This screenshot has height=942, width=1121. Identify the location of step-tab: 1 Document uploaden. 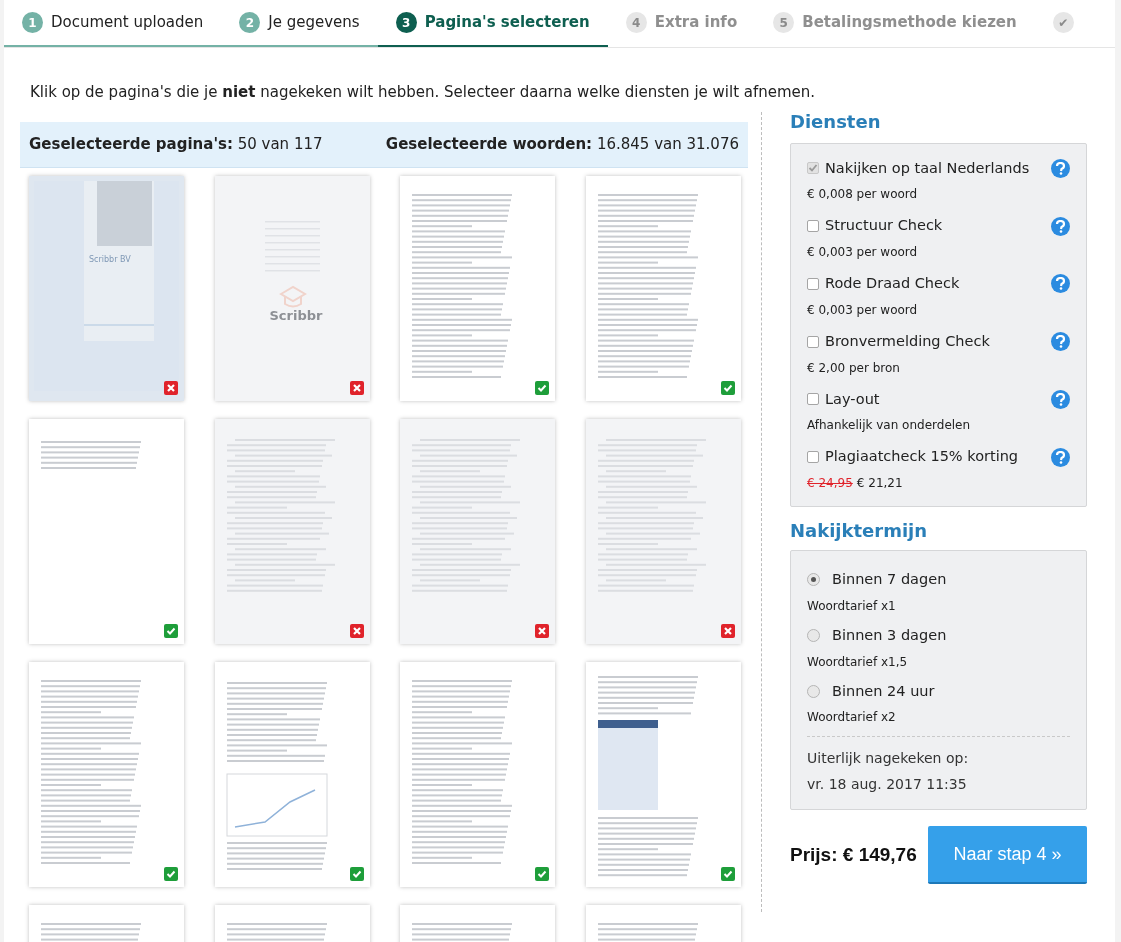
(113, 23).